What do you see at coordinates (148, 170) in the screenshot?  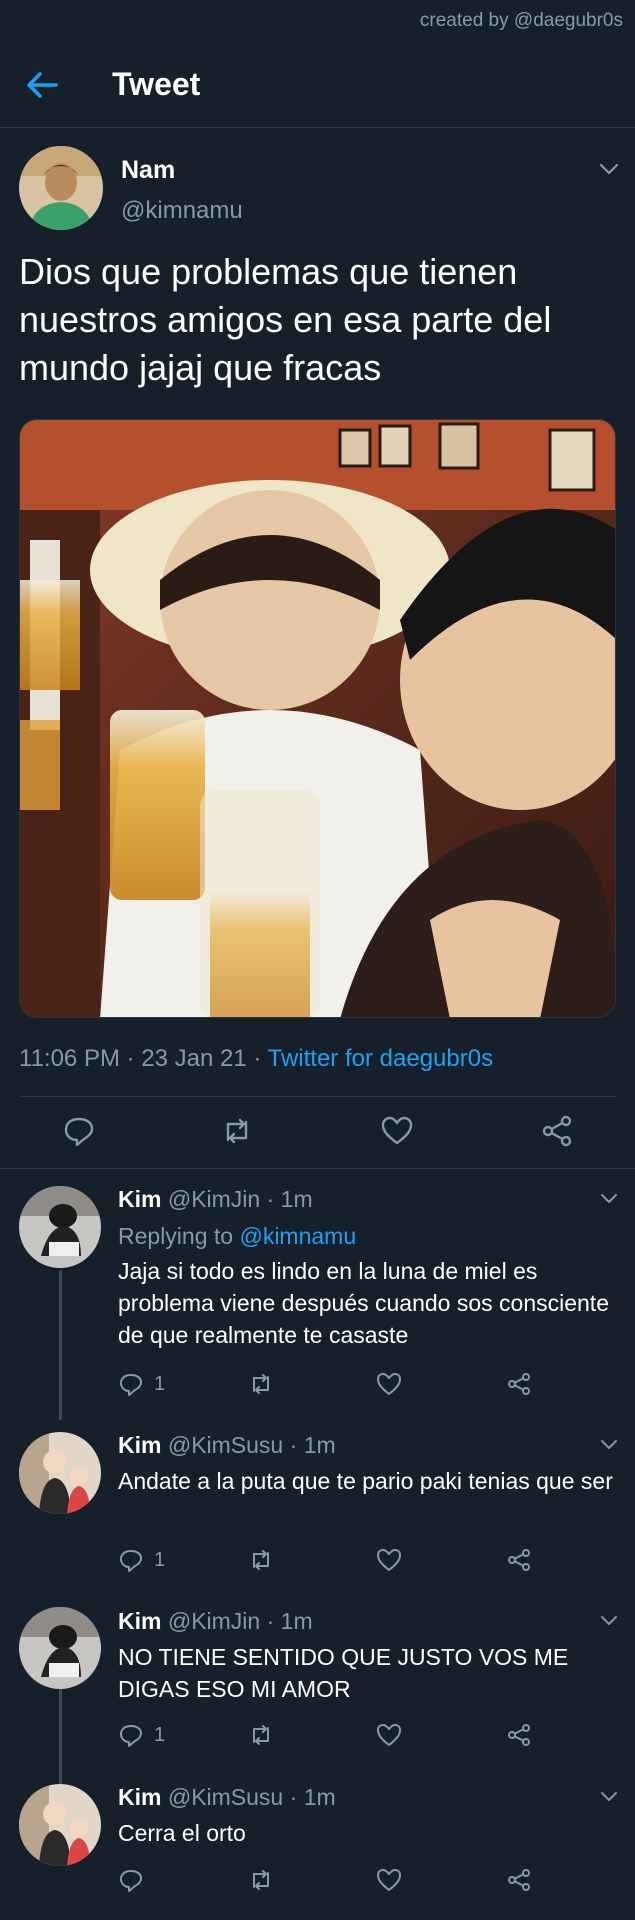 I see `author-name: Nam` at bounding box center [148, 170].